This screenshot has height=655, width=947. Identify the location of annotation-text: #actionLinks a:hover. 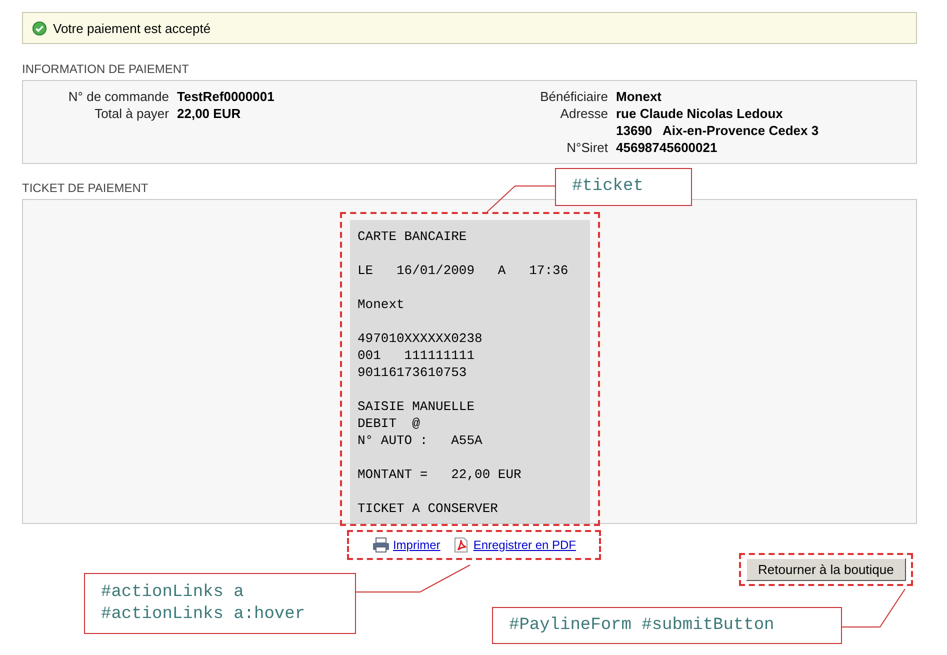
(203, 615).